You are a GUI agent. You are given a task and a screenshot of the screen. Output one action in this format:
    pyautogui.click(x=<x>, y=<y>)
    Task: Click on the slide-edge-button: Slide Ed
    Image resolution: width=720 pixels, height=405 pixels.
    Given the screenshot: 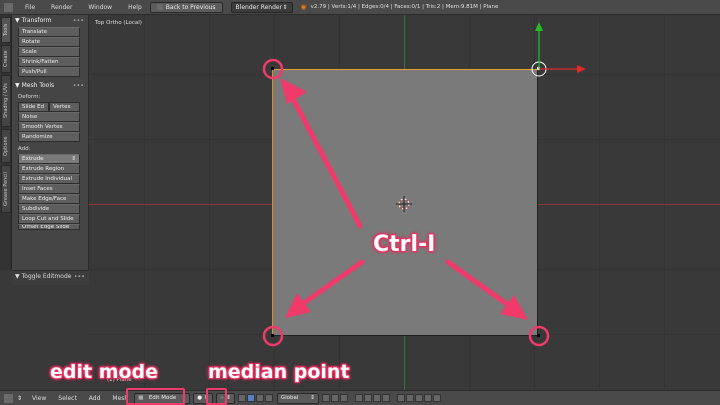 What is the action you would take?
    pyautogui.click(x=33, y=107)
    